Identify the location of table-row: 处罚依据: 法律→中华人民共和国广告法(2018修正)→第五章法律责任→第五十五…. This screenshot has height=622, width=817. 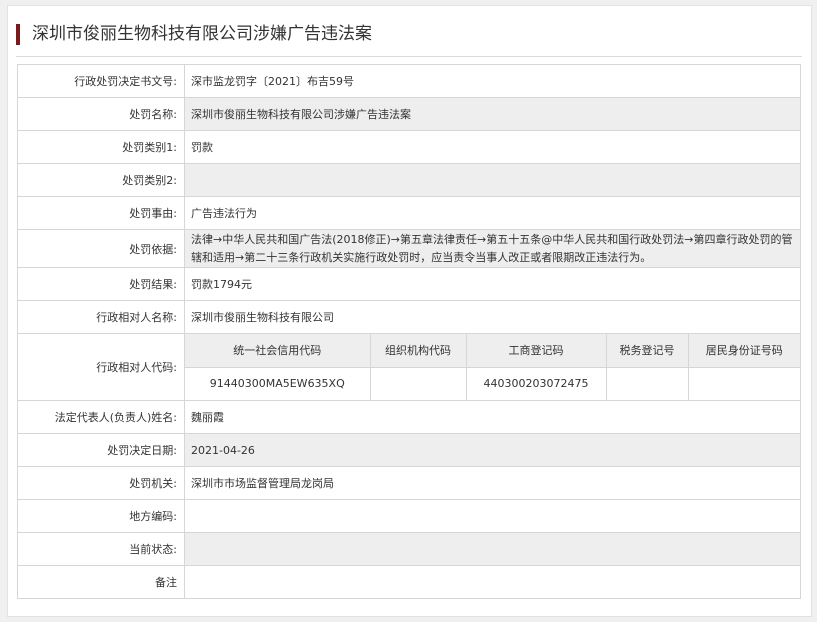
(409, 248).